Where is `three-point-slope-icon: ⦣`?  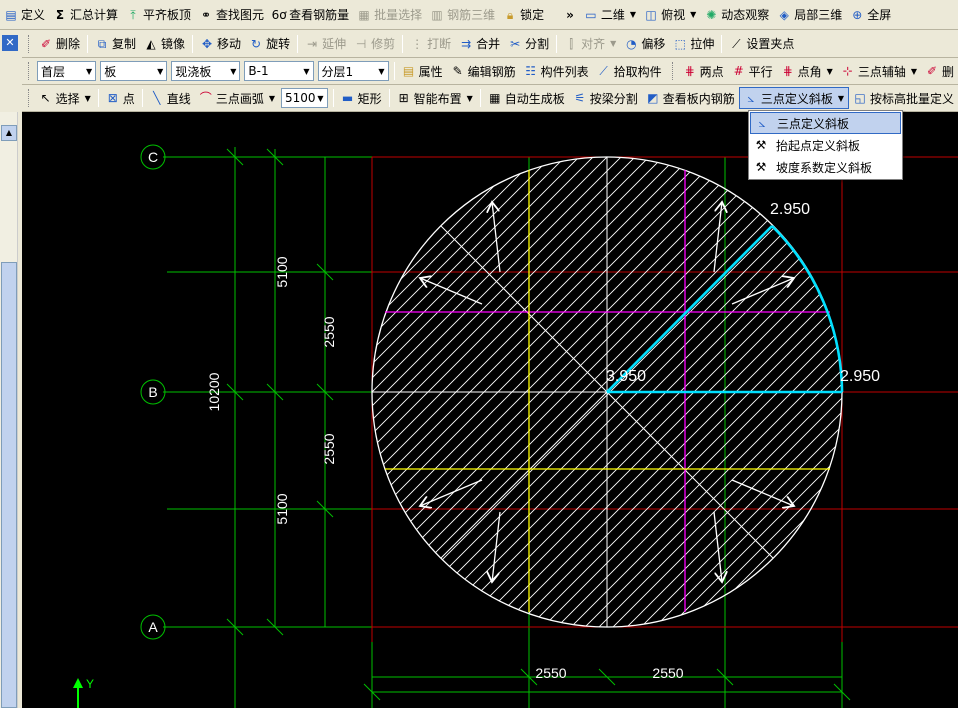 three-point-slope-icon: ⦣ is located at coordinates (762, 123).